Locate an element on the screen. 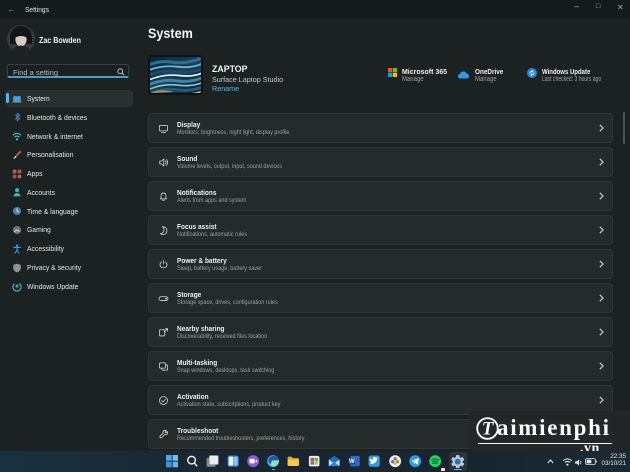 Image resolution: width=630 pixels, height=472 pixels. svg-text: T is located at coordinates (488, 429).